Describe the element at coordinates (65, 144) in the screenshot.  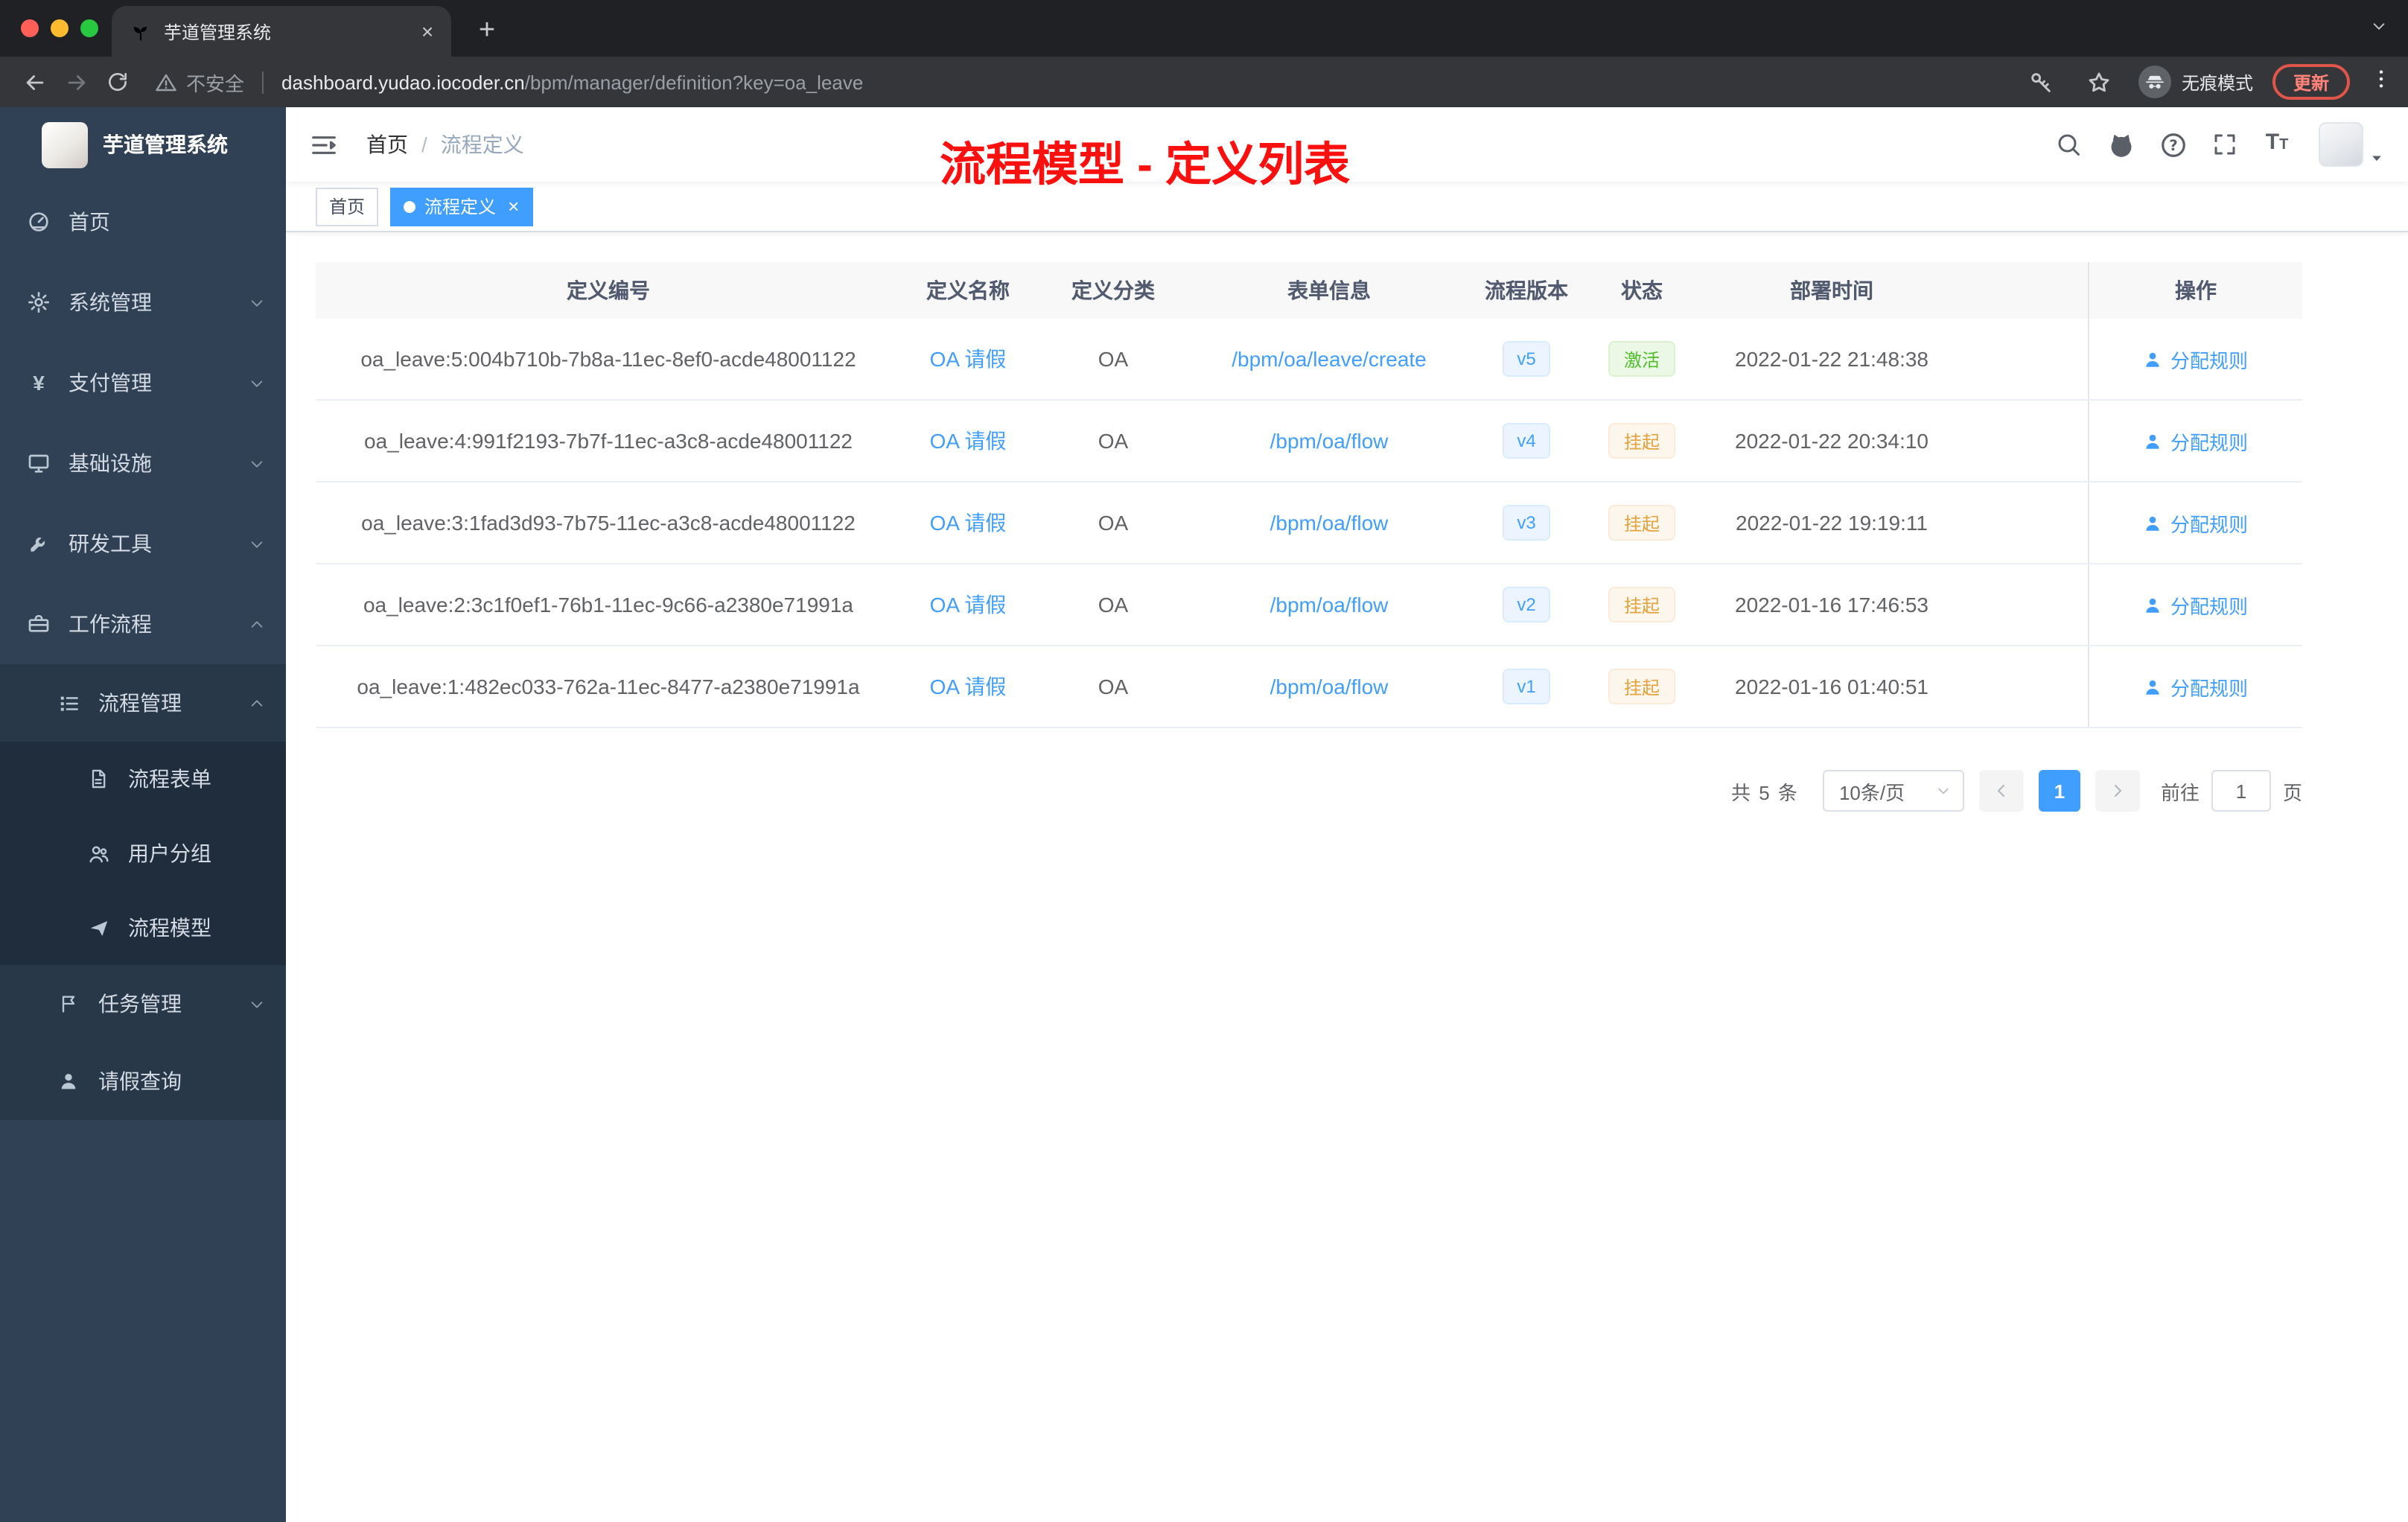
I see `logo-avatar` at that location.